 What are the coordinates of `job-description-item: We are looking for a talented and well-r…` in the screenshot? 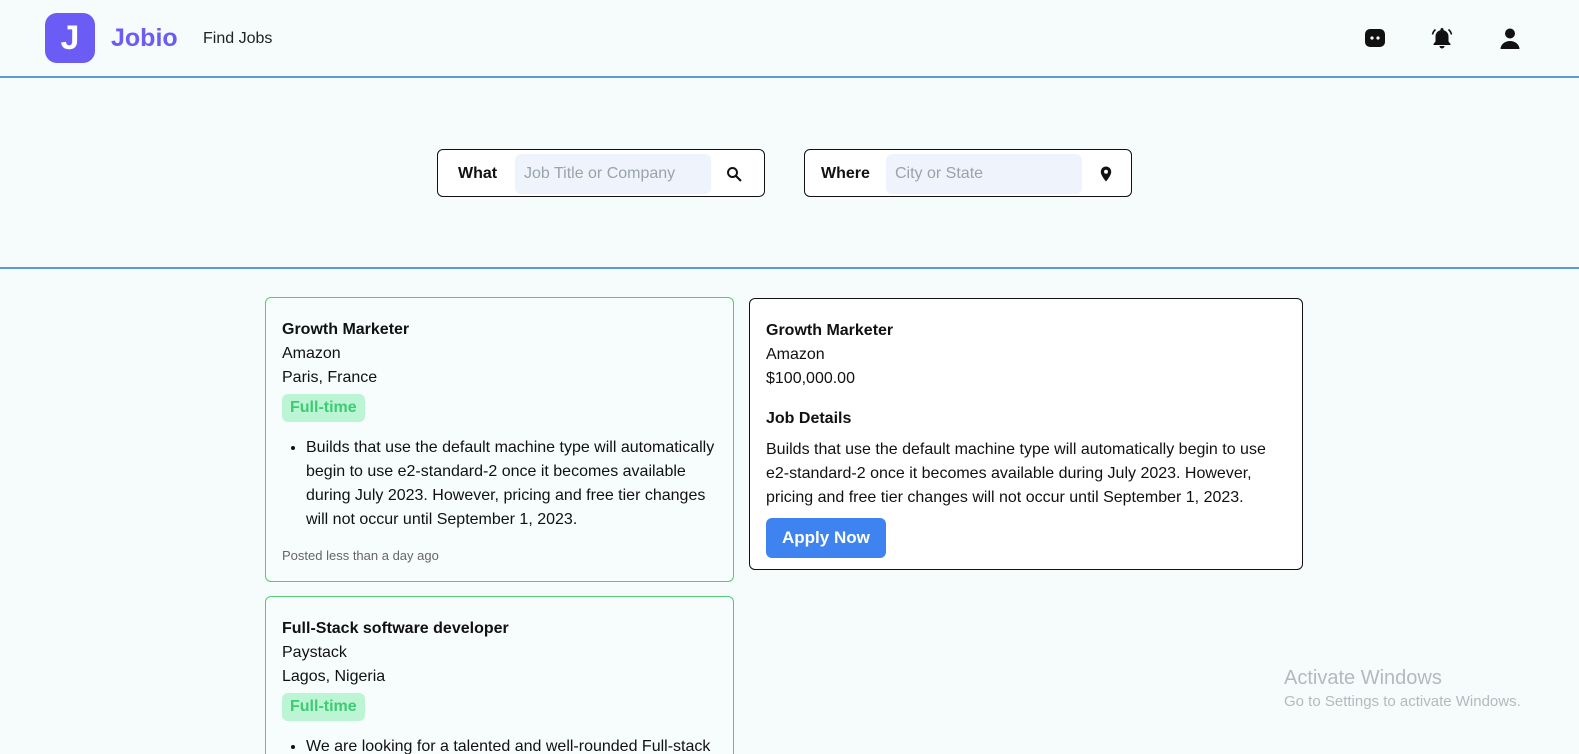 It's located at (511, 744).